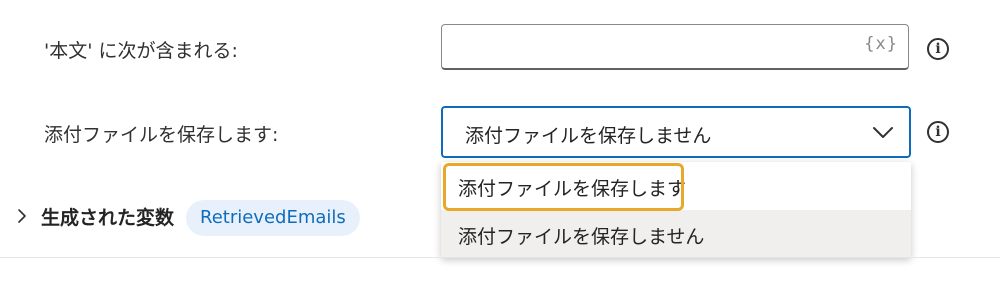  Describe the element at coordinates (581, 237) in the screenshot. I see `option-label: 添付ファイルを保存しません` at that location.